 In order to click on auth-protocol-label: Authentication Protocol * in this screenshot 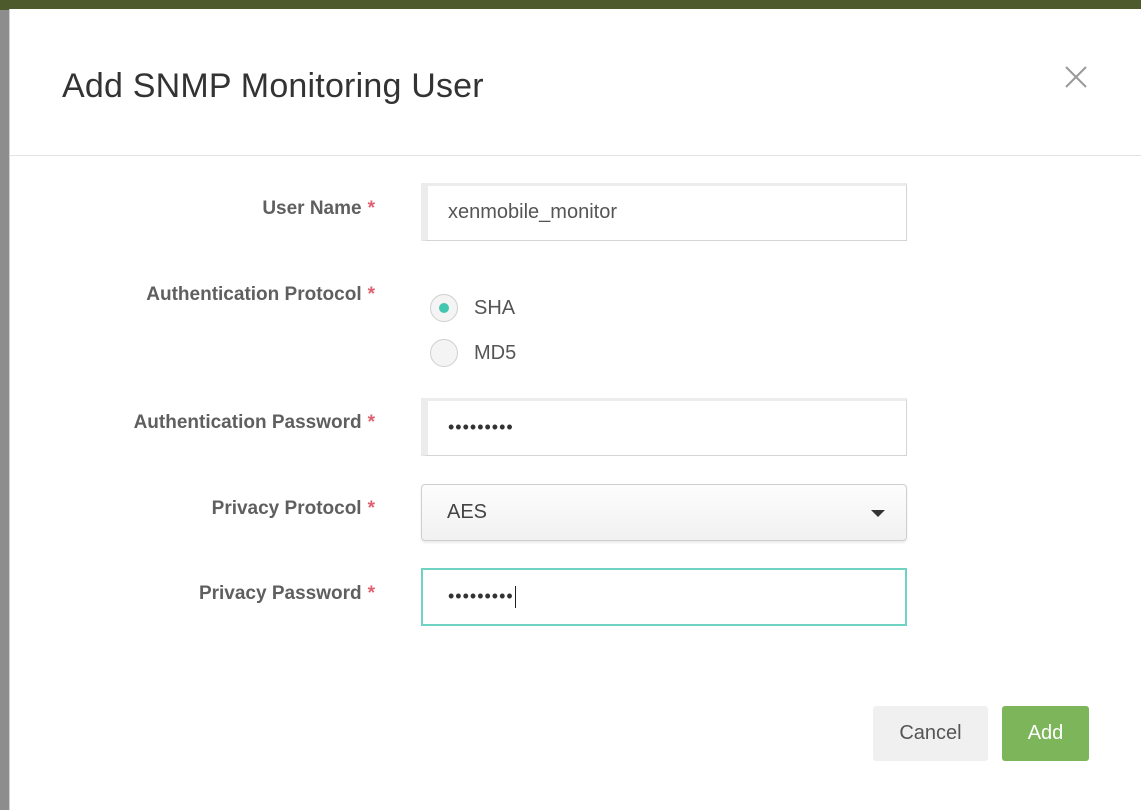, I will do `click(205, 295)`.